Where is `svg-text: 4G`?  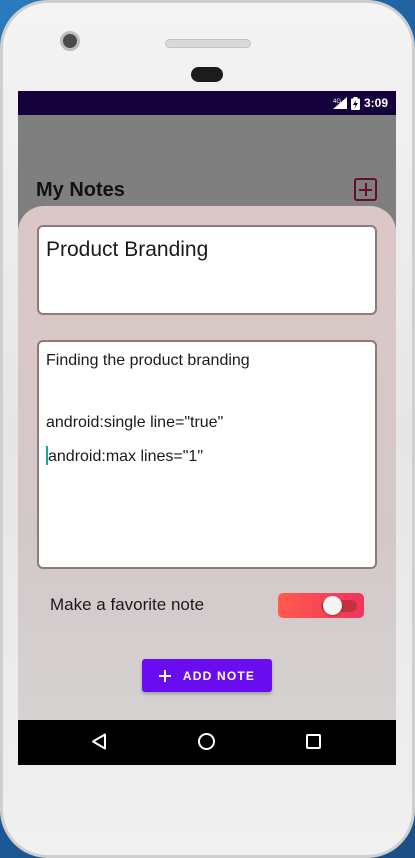 svg-text: 4G is located at coordinates (337, 102).